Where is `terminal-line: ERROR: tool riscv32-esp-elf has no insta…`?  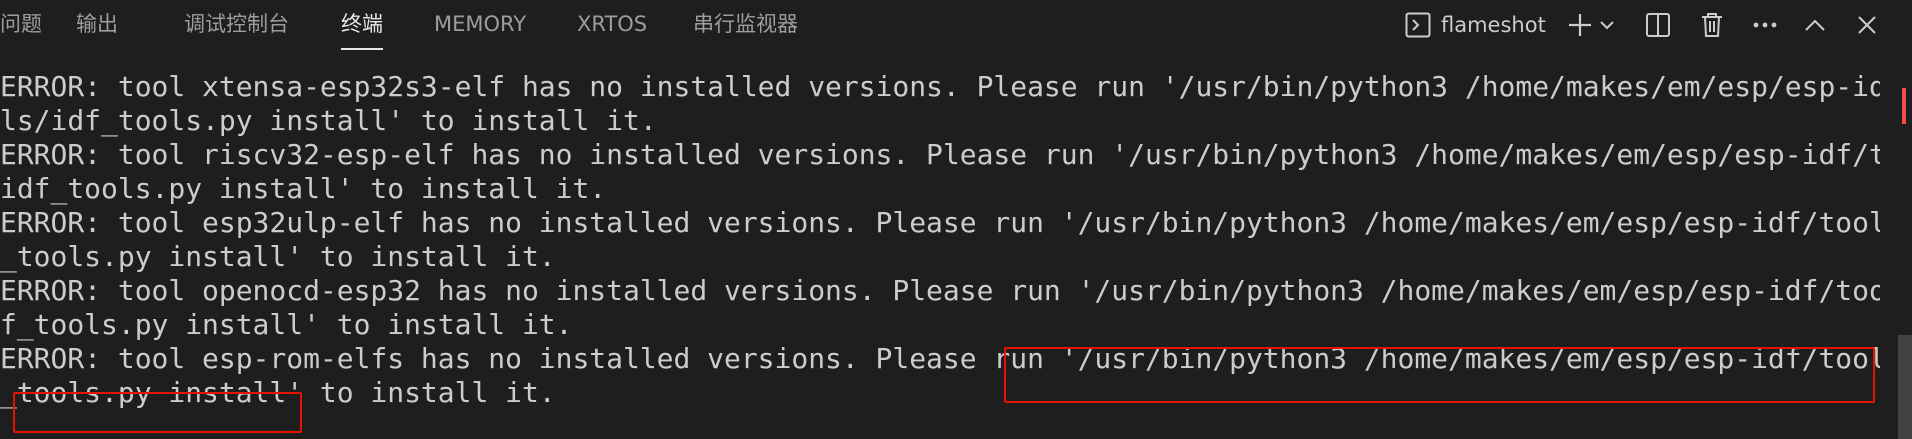 terminal-line: ERROR: tool riscv32-esp-elf has no insta… is located at coordinates (940, 154).